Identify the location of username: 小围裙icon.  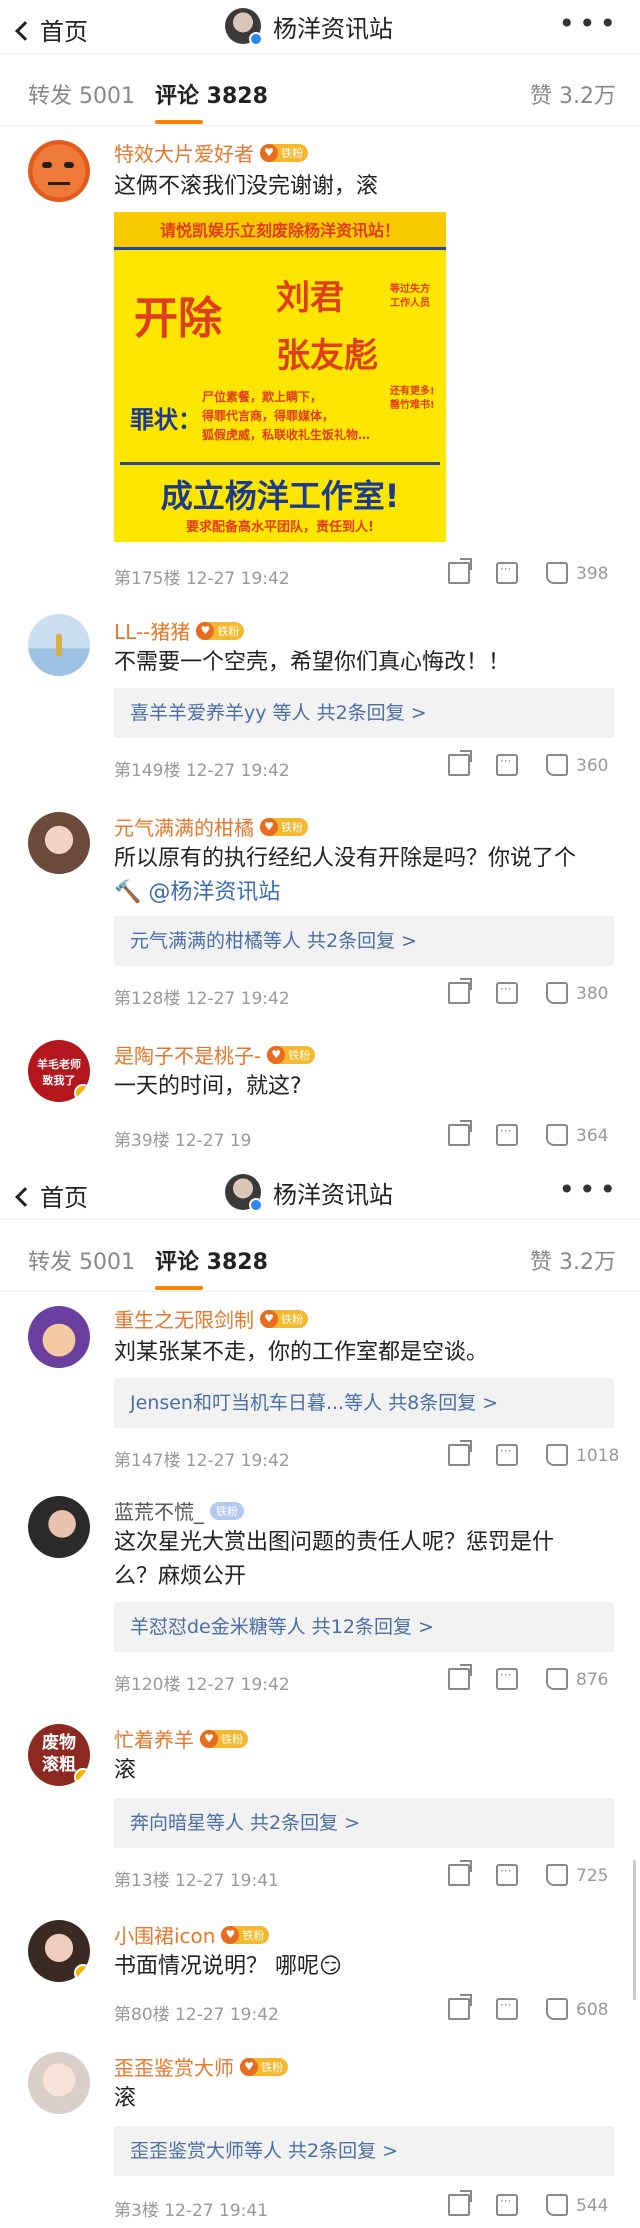
(164, 1934).